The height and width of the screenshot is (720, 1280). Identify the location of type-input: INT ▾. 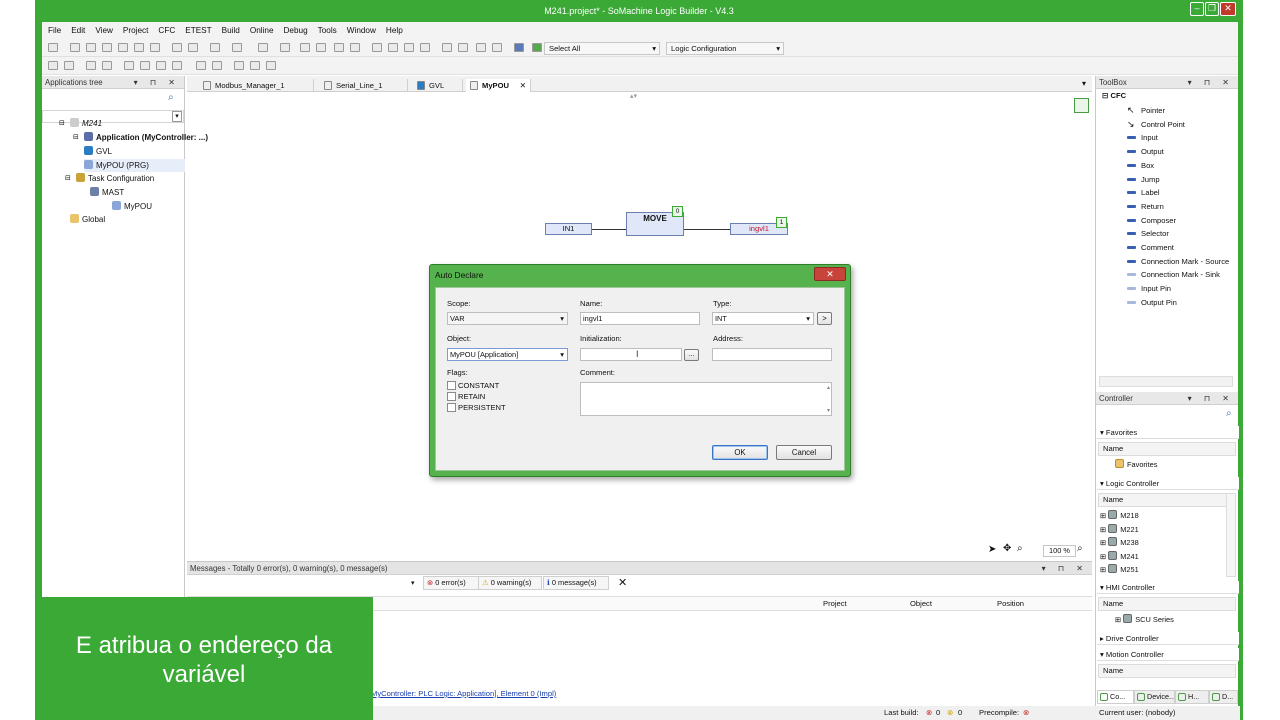
(763, 318).